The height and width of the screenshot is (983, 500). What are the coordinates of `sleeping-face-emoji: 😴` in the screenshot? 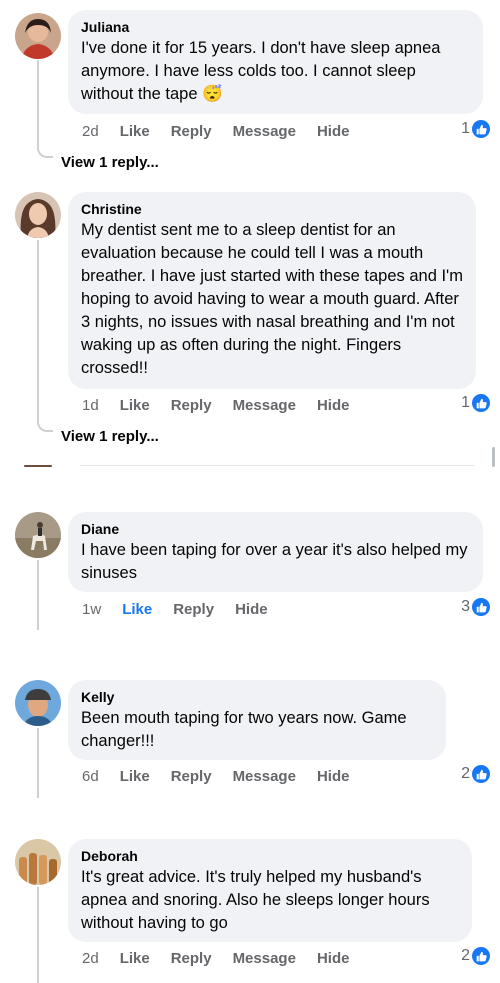 It's located at (212, 94).